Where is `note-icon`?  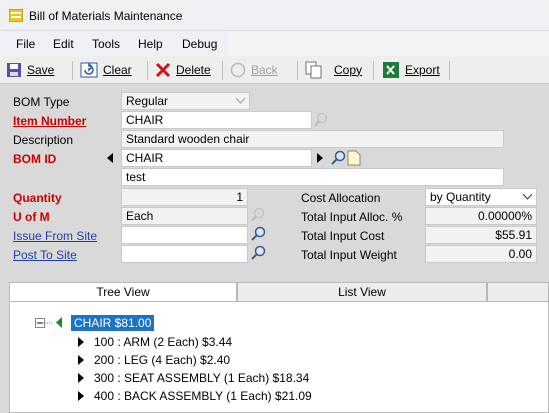
note-icon is located at coordinates (354, 158).